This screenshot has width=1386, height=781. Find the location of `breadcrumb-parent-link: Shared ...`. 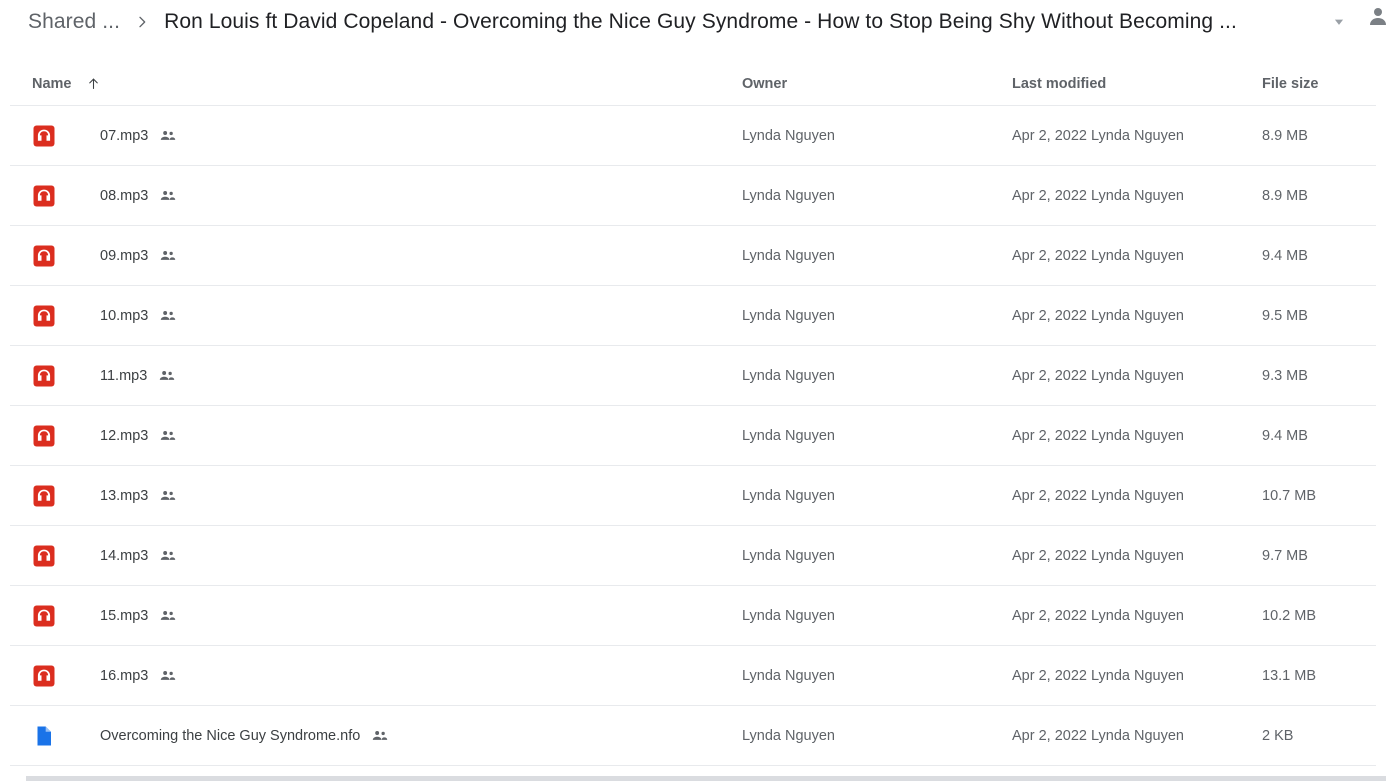

breadcrumb-parent-link: Shared ... is located at coordinates (74, 22).